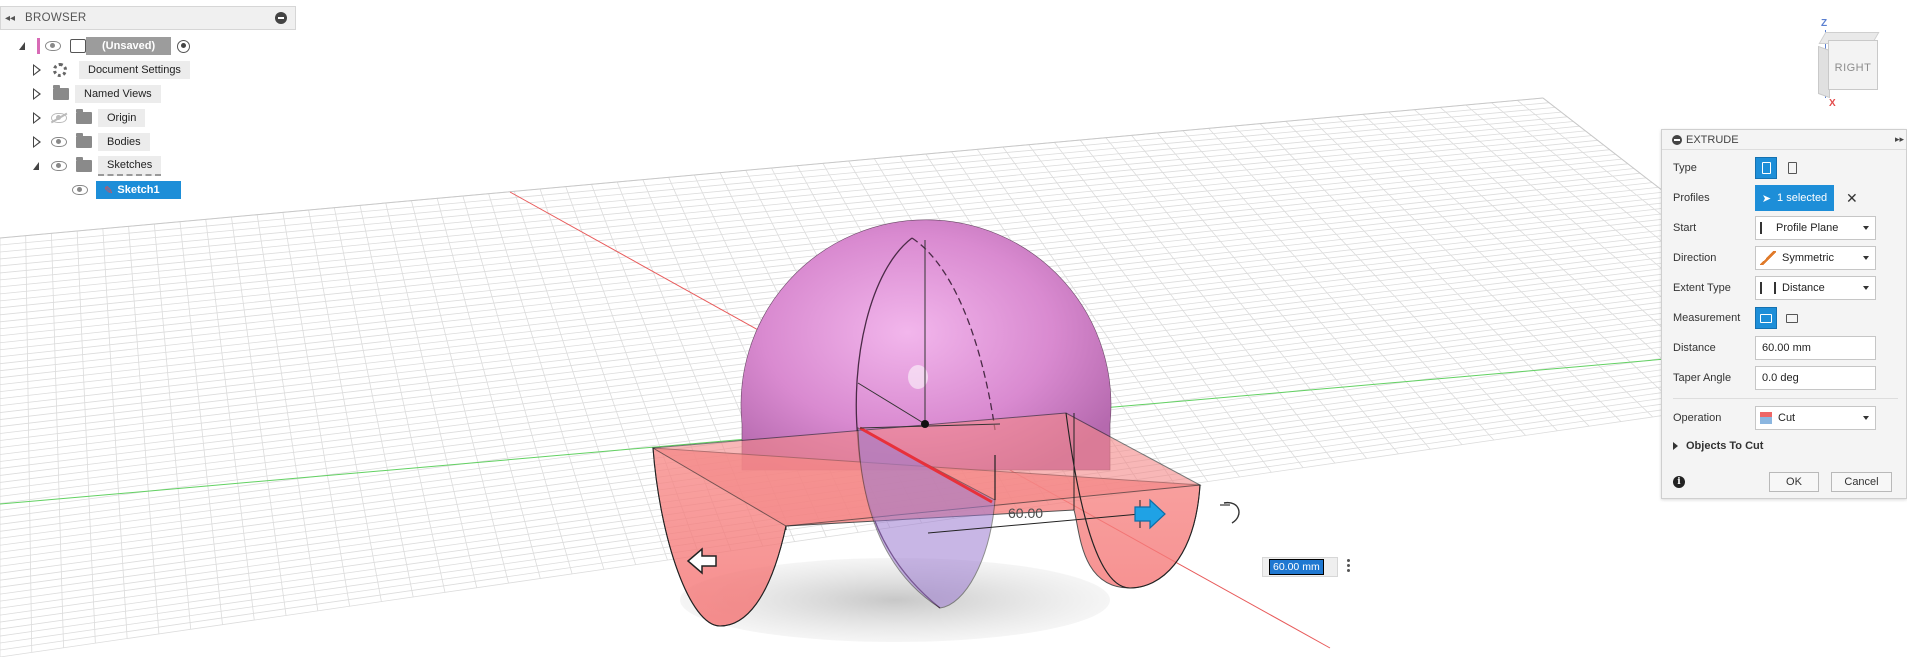 The width and height of the screenshot is (1907, 657). Describe the element at coordinates (1815, 348) in the screenshot. I see `distance-field: 60.00 mm` at that location.